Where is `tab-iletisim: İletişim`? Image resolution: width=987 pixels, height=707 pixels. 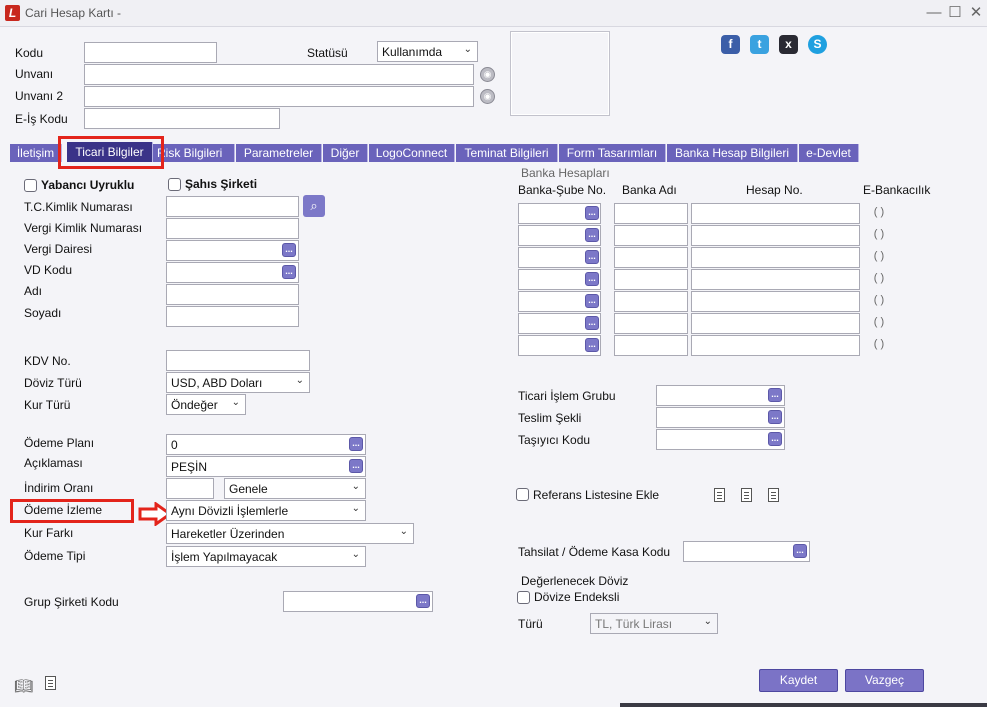
tab-iletisim: İletişim is located at coordinates (36, 153).